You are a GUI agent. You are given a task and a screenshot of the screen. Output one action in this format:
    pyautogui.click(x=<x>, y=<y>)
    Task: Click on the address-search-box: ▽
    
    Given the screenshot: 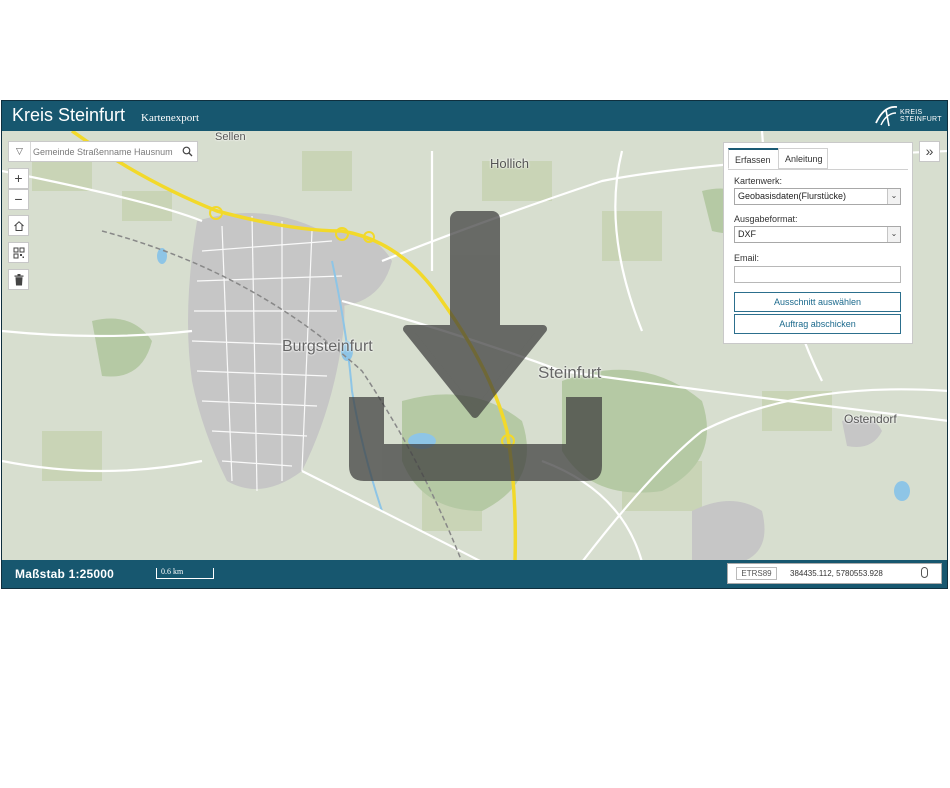 What is the action you would take?
    pyautogui.click(x=103, y=151)
    